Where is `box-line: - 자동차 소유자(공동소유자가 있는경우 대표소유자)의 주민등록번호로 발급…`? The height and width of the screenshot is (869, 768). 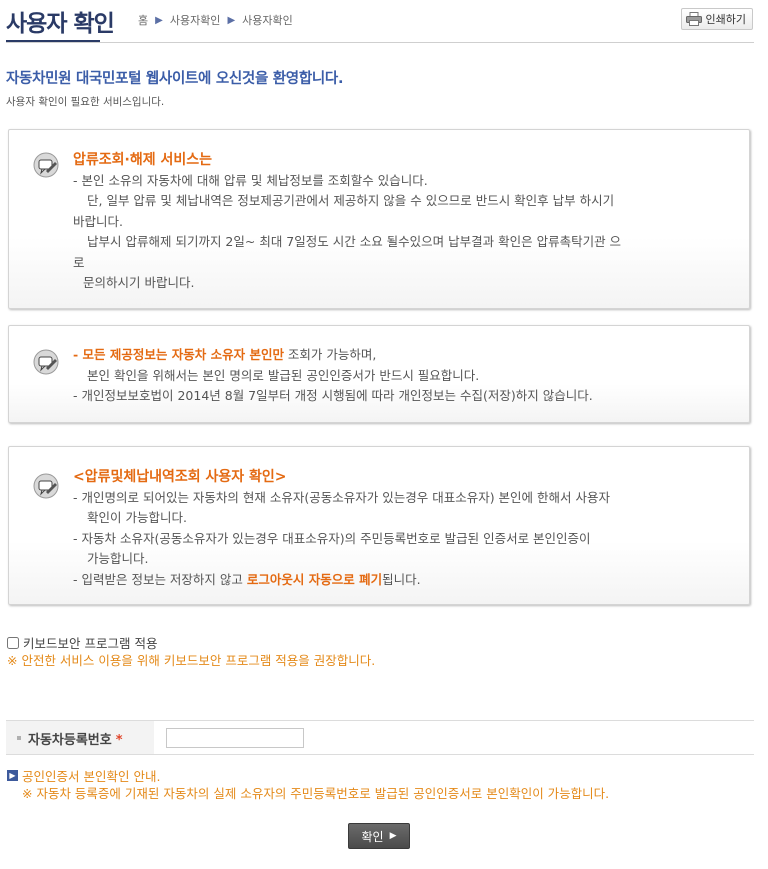 box-line: - 자동차 소유자(공동소유자가 있는경우 대표소유자)의 주민등록번호로 발급… is located at coordinates (332, 538).